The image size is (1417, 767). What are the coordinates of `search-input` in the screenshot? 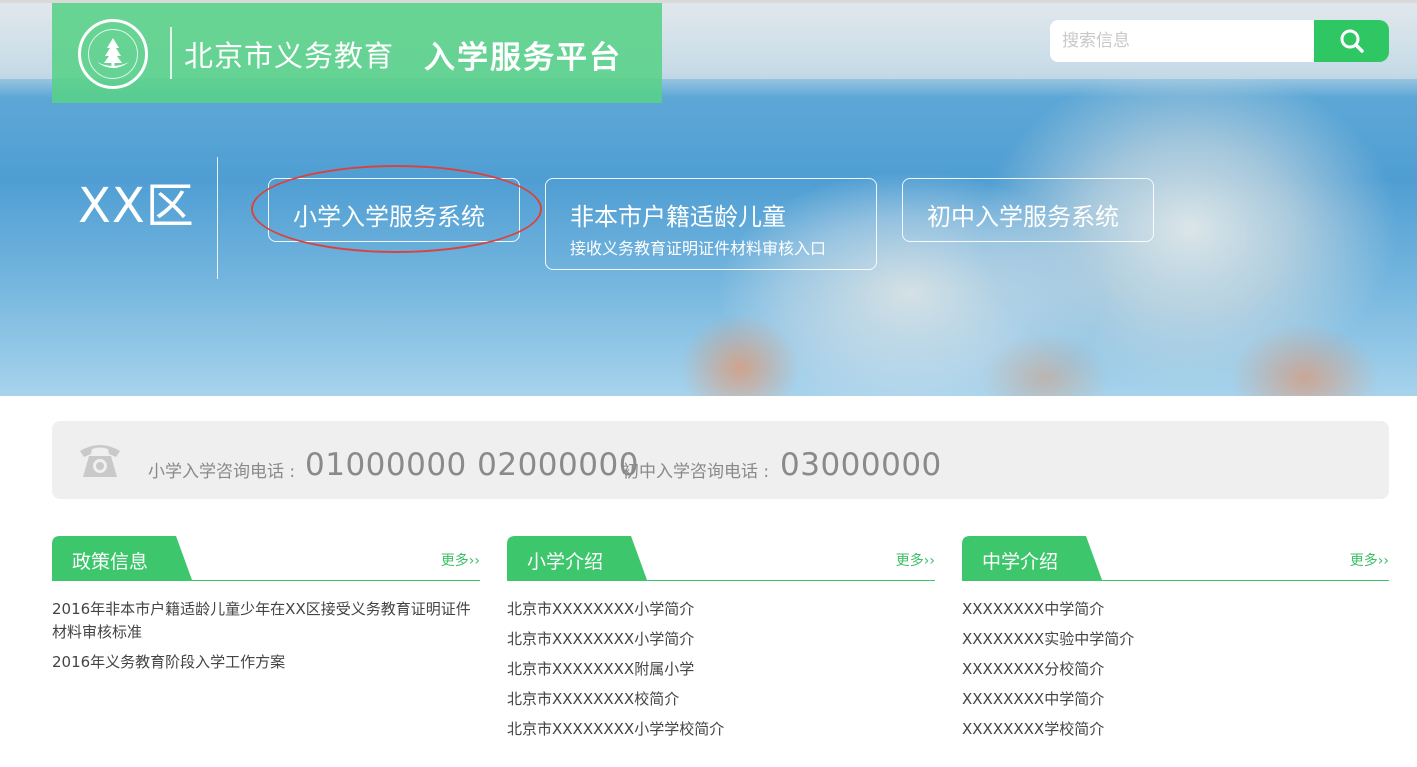 It's located at (1182, 41).